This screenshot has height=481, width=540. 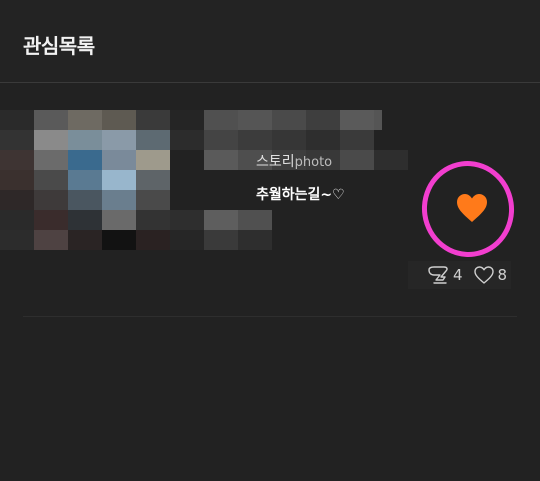 What do you see at coordinates (300, 195) in the screenshot?
I see `post-title: 추월하는길~♡` at bounding box center [300, 195].